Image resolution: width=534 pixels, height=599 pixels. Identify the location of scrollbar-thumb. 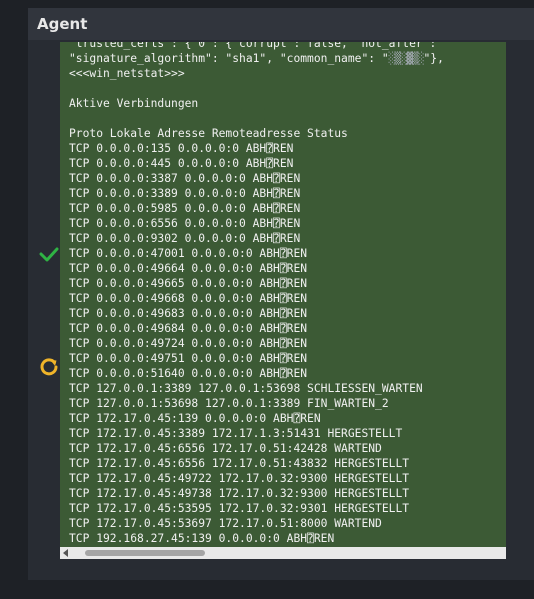
(145, 553).